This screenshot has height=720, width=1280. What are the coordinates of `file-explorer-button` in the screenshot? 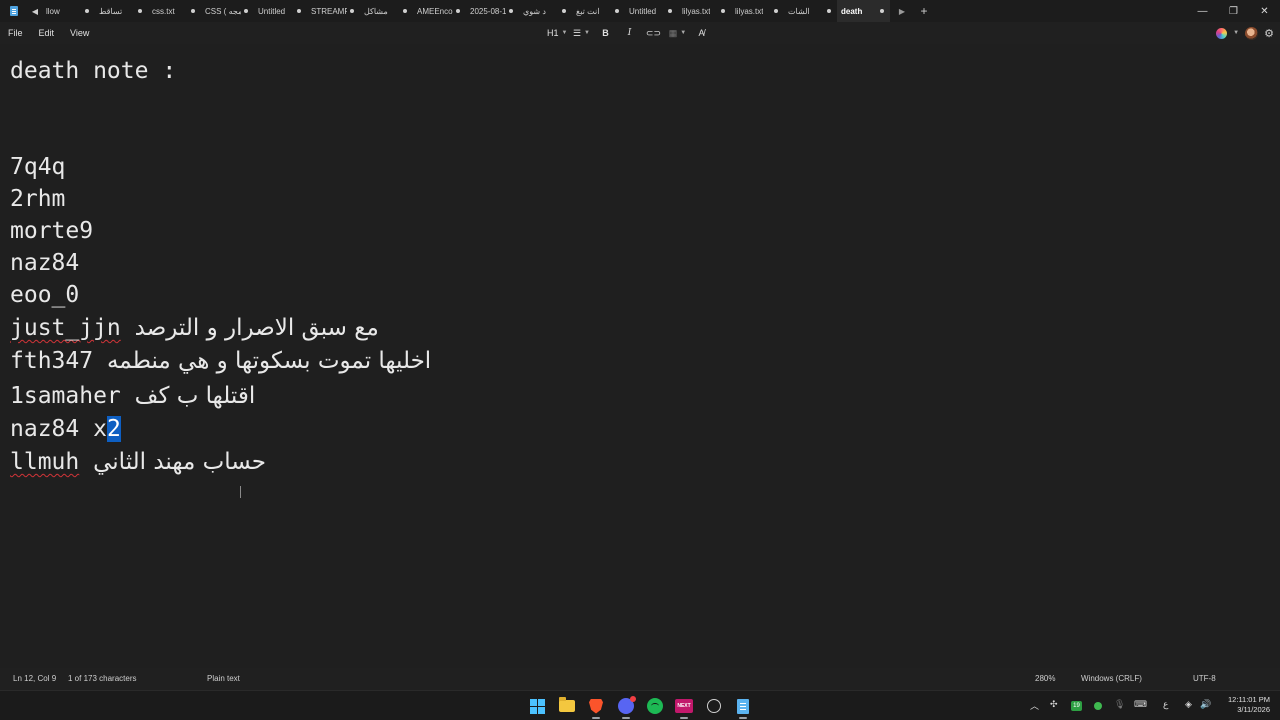 It's located at (567, 706).